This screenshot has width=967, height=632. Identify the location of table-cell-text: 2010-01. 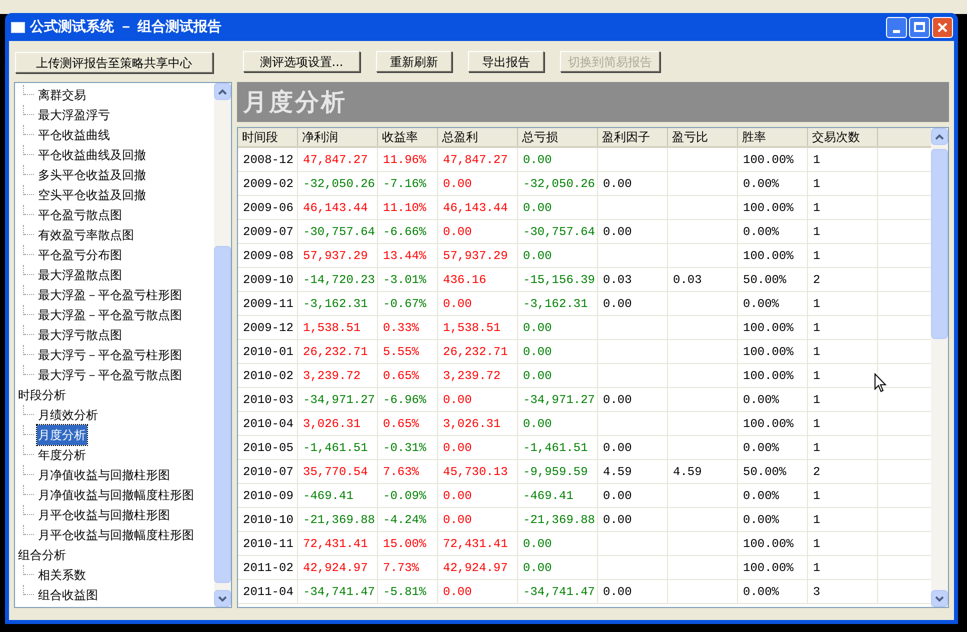
(268, 352).